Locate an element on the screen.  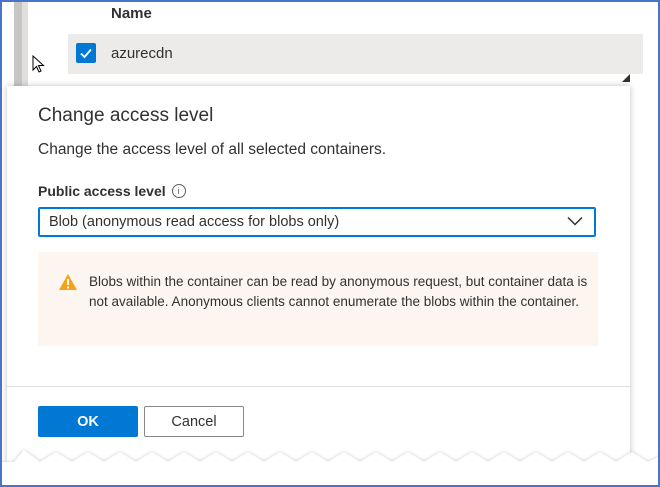
info-icon: i is located at coordinates (178, 191).